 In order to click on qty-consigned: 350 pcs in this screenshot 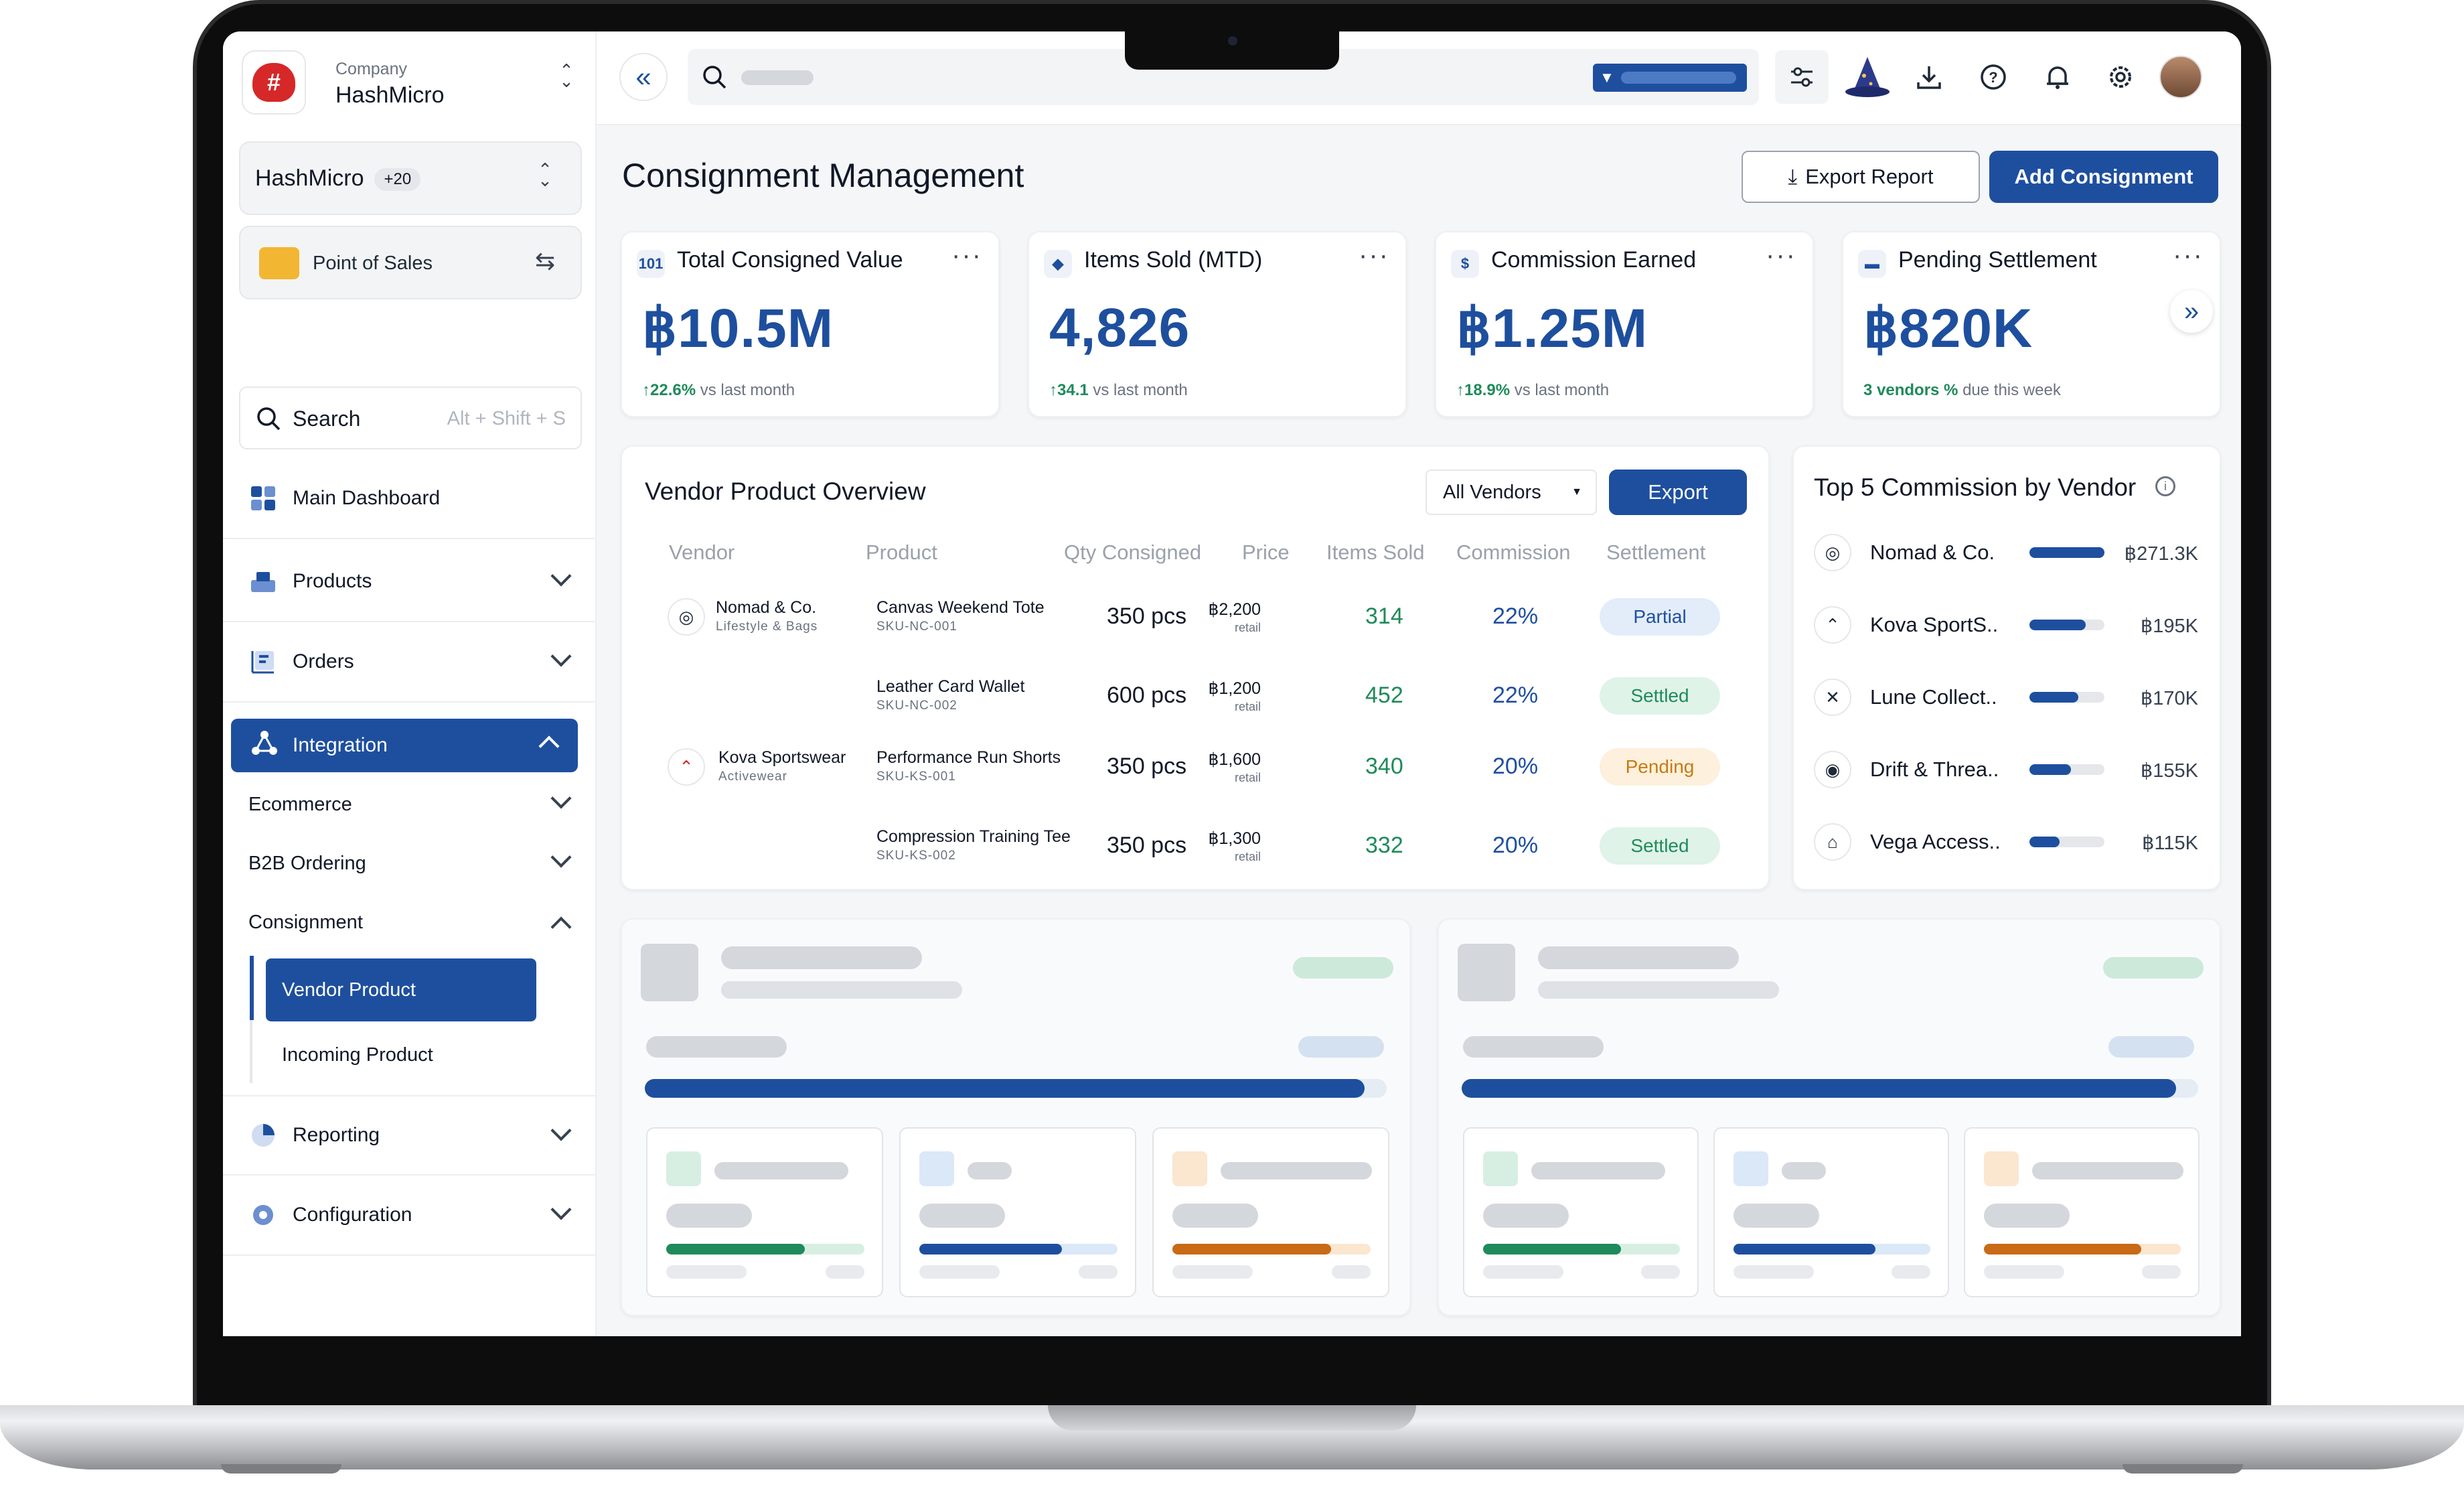, I will do `click(1147, 616)`.